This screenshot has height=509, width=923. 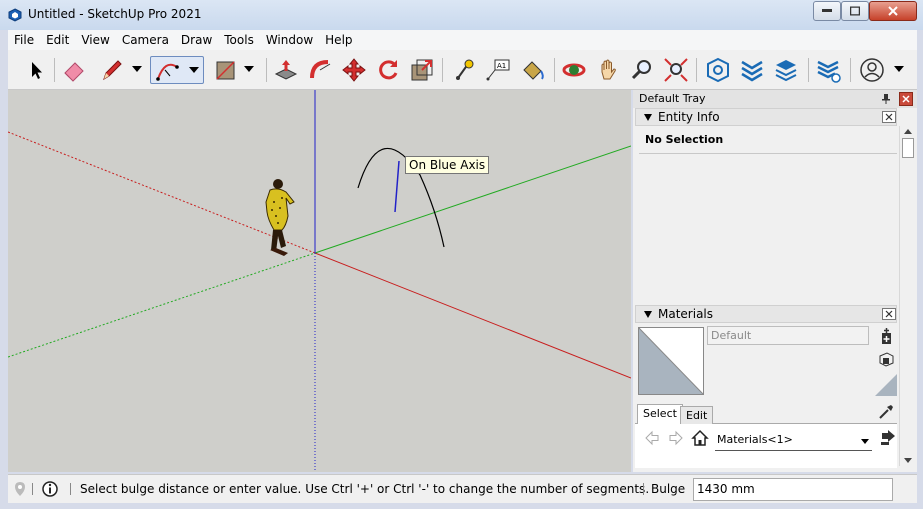 I want to click on back-arrow-icon, so click(x=652, y=438).